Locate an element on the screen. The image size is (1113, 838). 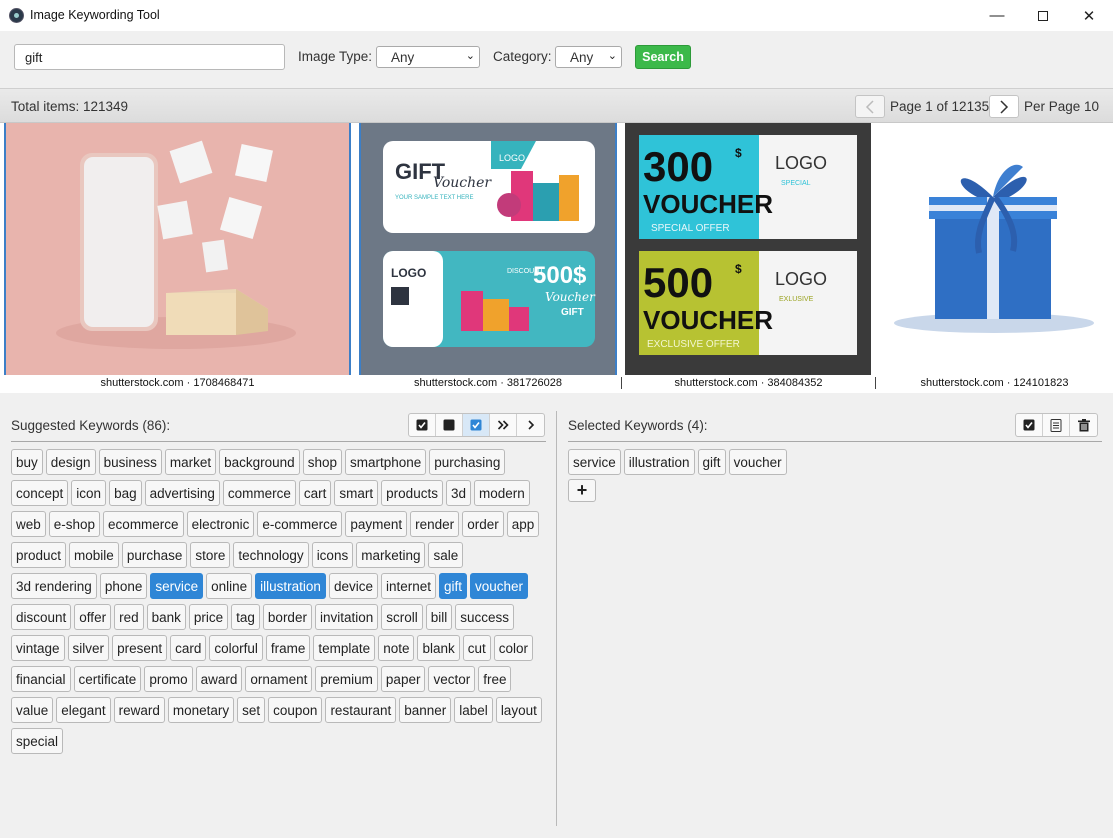
keyword-chip: offer is located at coordinates (93, 617).